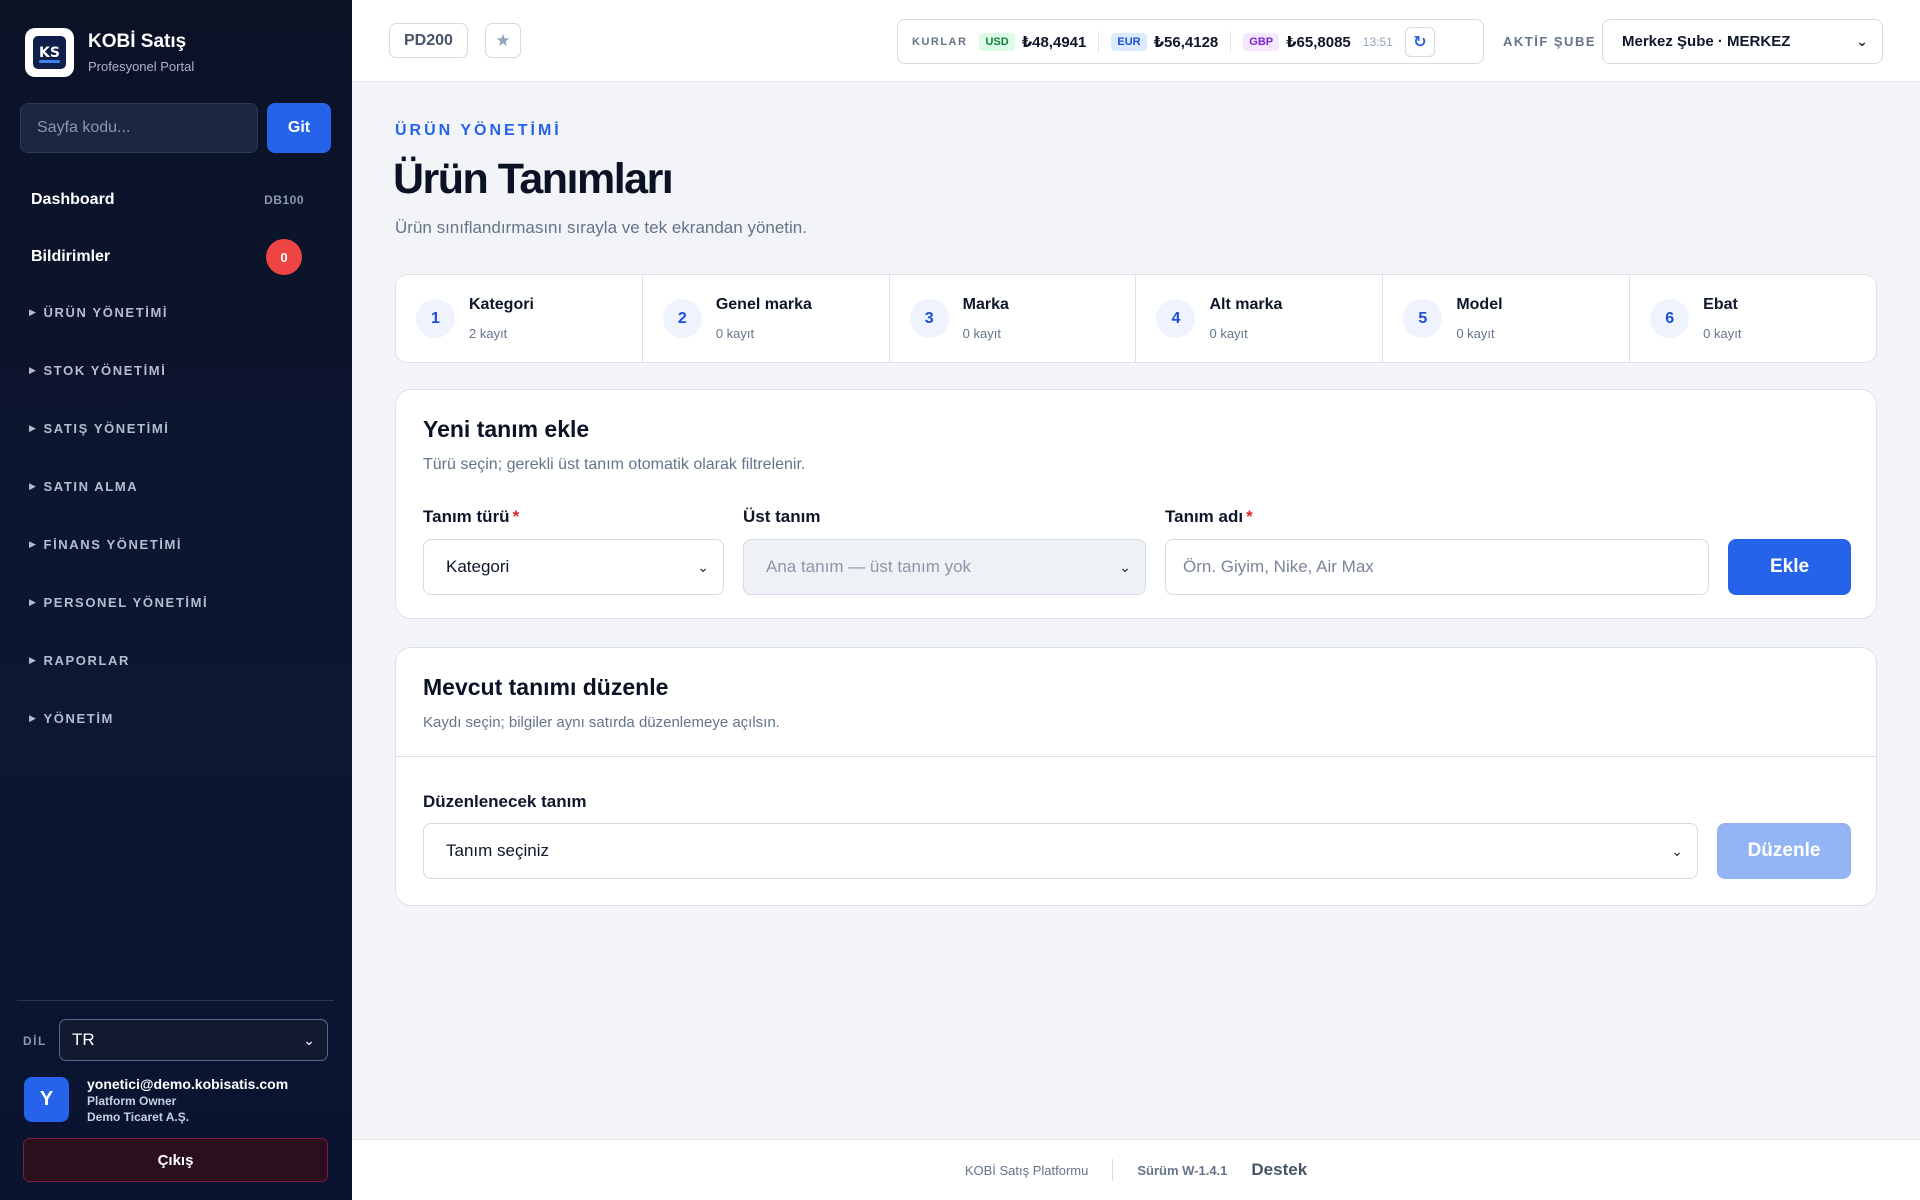 This screenshot has height=1200, width=1920. What do you see at coordinates (1176, 318) in the screenshot?
I see `step-number: 4` at bounding box center [1176, 318].